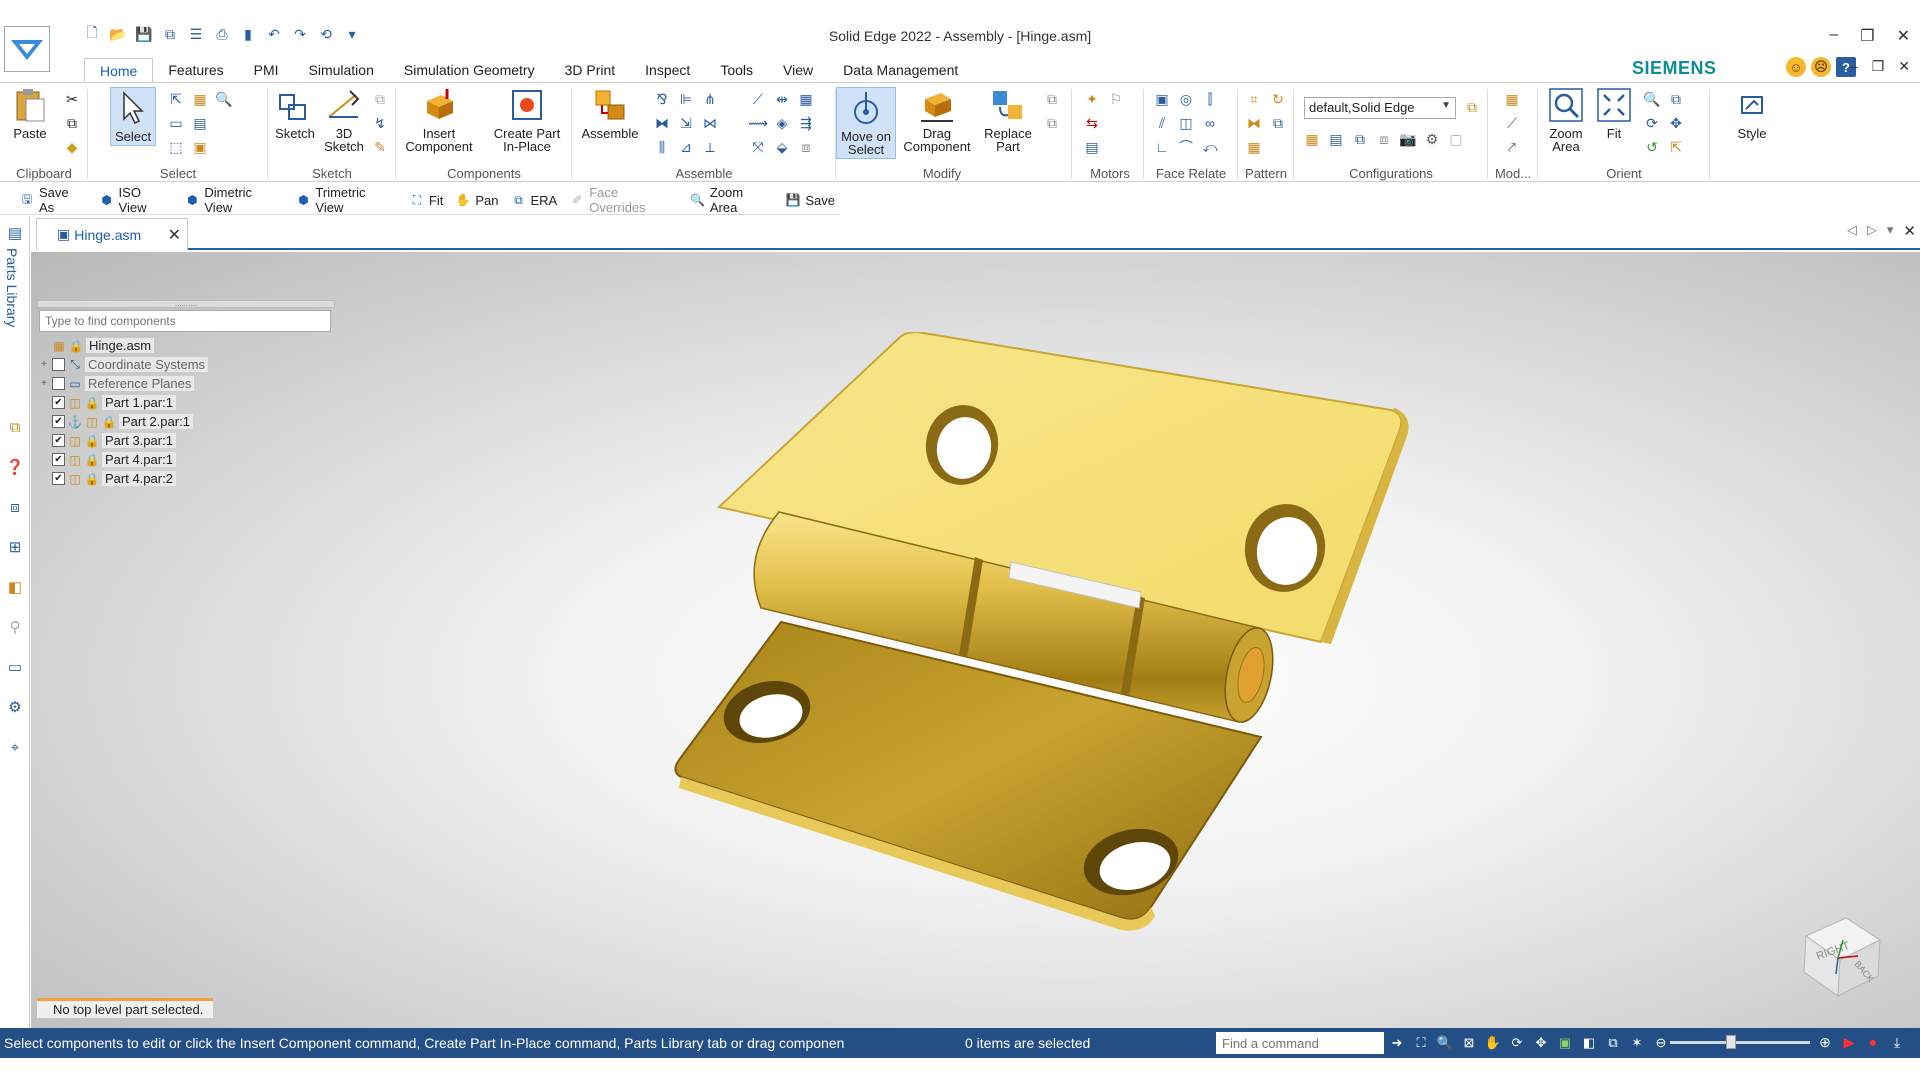 The height and width of the screenshot is (1080, 1920). What do you see at coordinates (866, 123) in the screenshot?
I see `move-on-select-button: Move on Select` at bounding box center [866, 123].